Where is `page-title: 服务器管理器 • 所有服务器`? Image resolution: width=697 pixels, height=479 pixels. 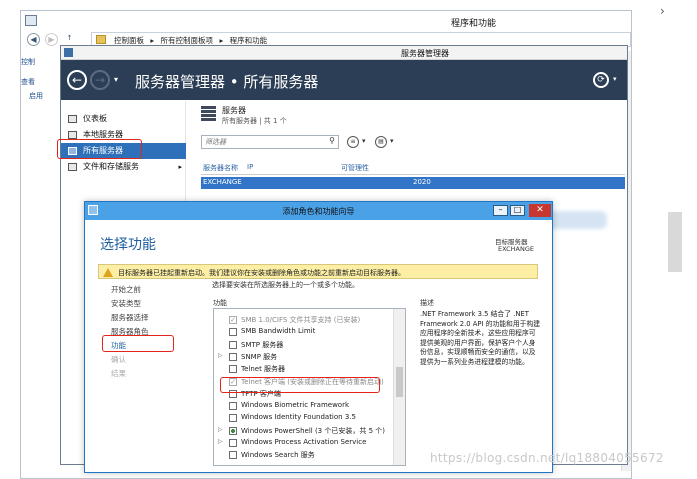
page-title: 服务器管理器 • 所有服务器 is located at coordinates (227, 82).